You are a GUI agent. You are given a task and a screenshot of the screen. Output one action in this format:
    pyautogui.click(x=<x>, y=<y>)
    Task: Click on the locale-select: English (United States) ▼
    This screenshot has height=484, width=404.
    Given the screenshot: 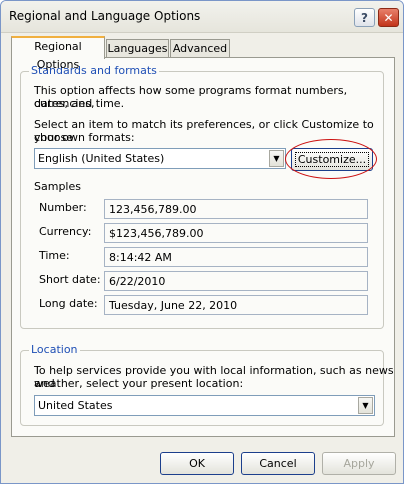 What is the action you would take?
    pyautogui.click(x=160, y=158)
    